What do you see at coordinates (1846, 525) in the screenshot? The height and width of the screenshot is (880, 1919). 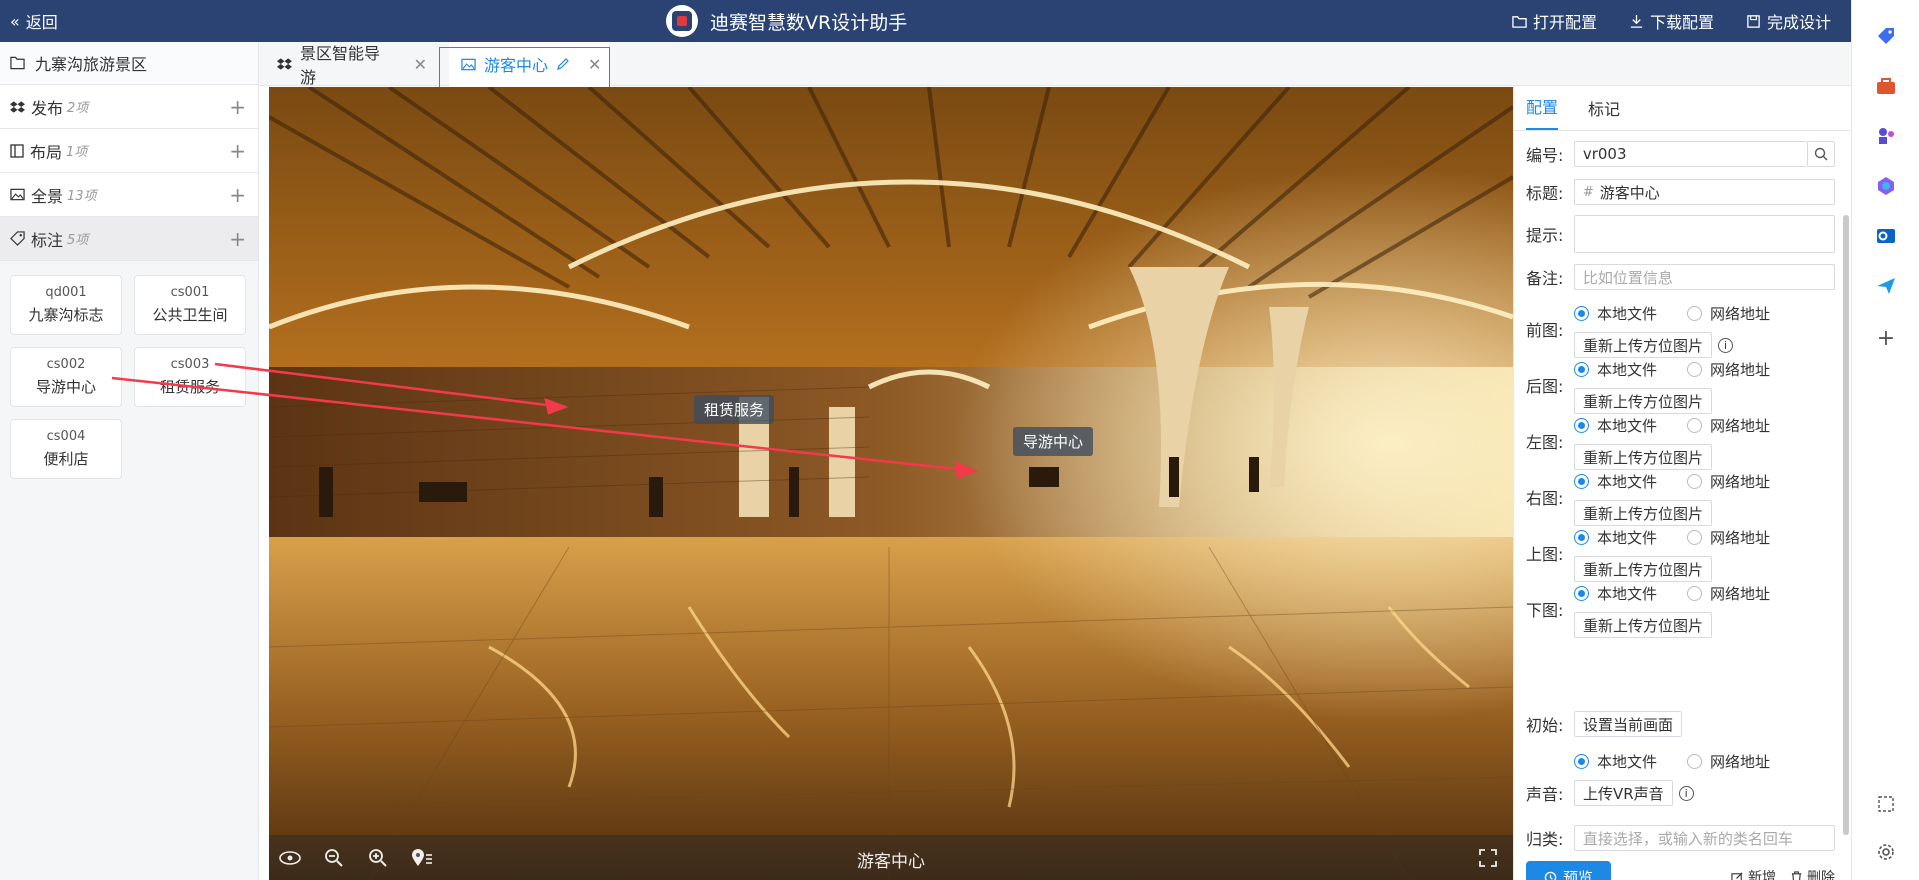 I see `panel-scrollbar` at bounding box center [1846, 525].